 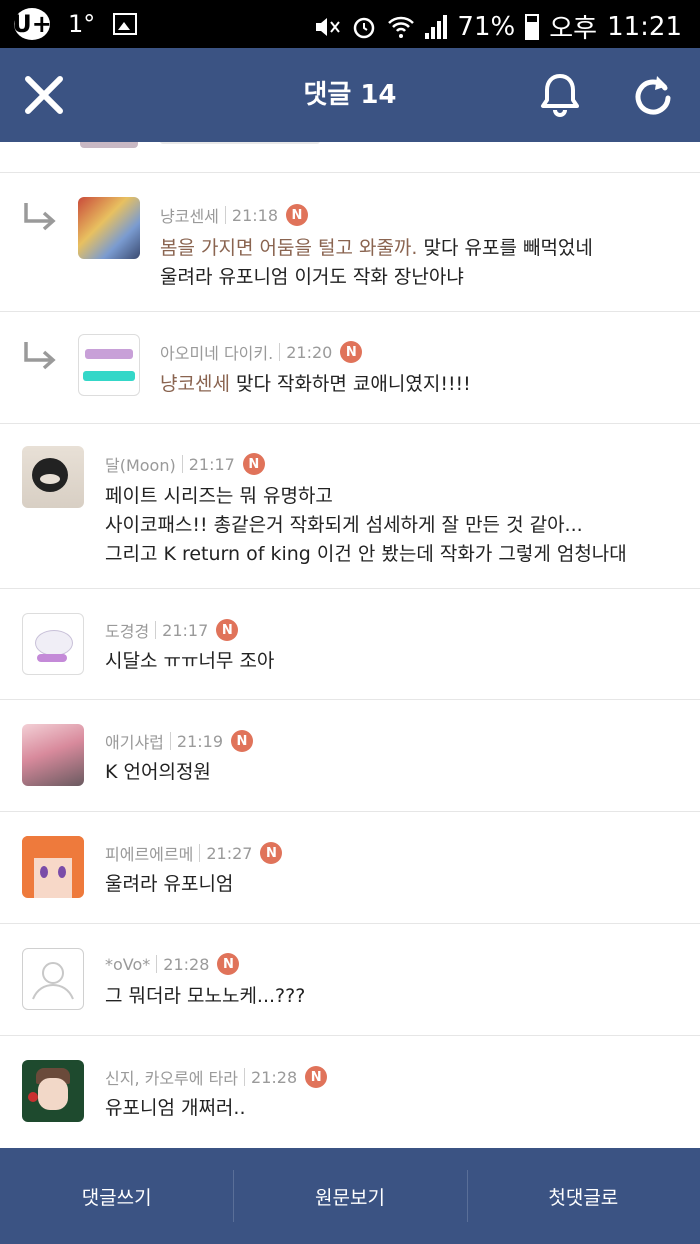 I want to click on comment-text: 냥코센세 맞다 작화하면 쿄애니였지!!!!, so click(x=315, y=384).